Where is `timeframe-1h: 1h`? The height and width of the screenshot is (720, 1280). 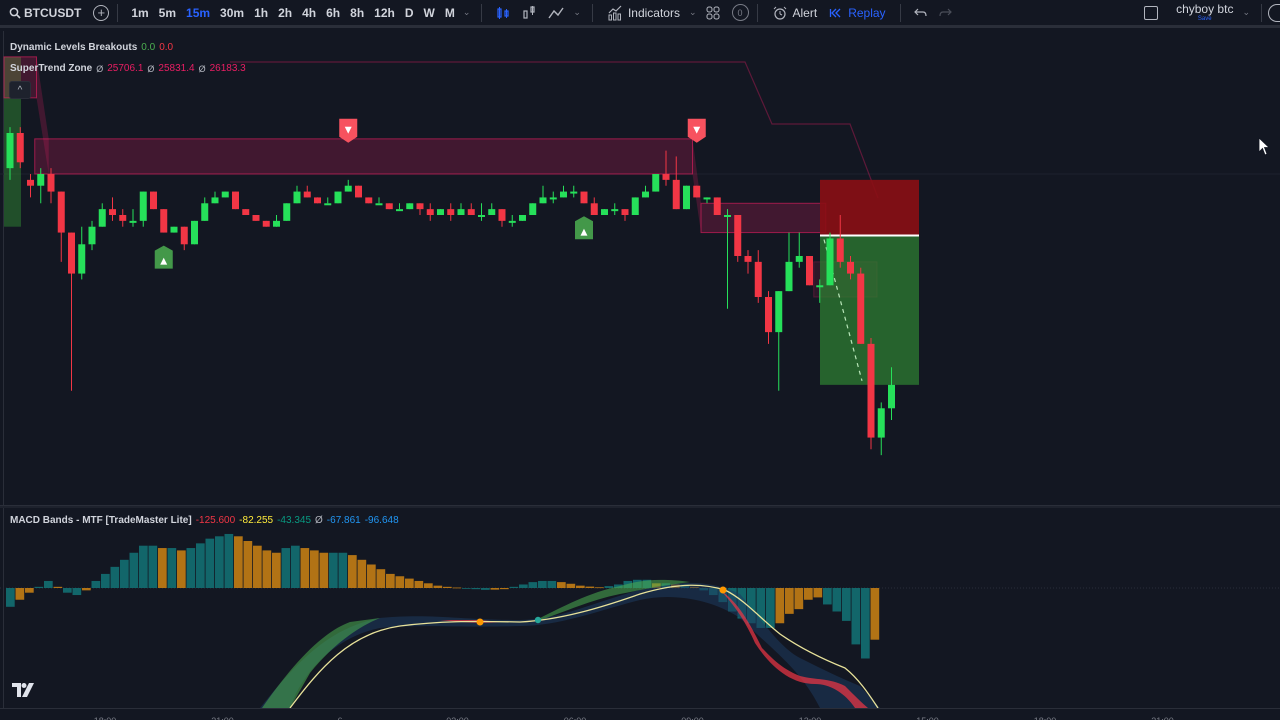 timeframe-1h: 1h is located at coordinates (261, 13).